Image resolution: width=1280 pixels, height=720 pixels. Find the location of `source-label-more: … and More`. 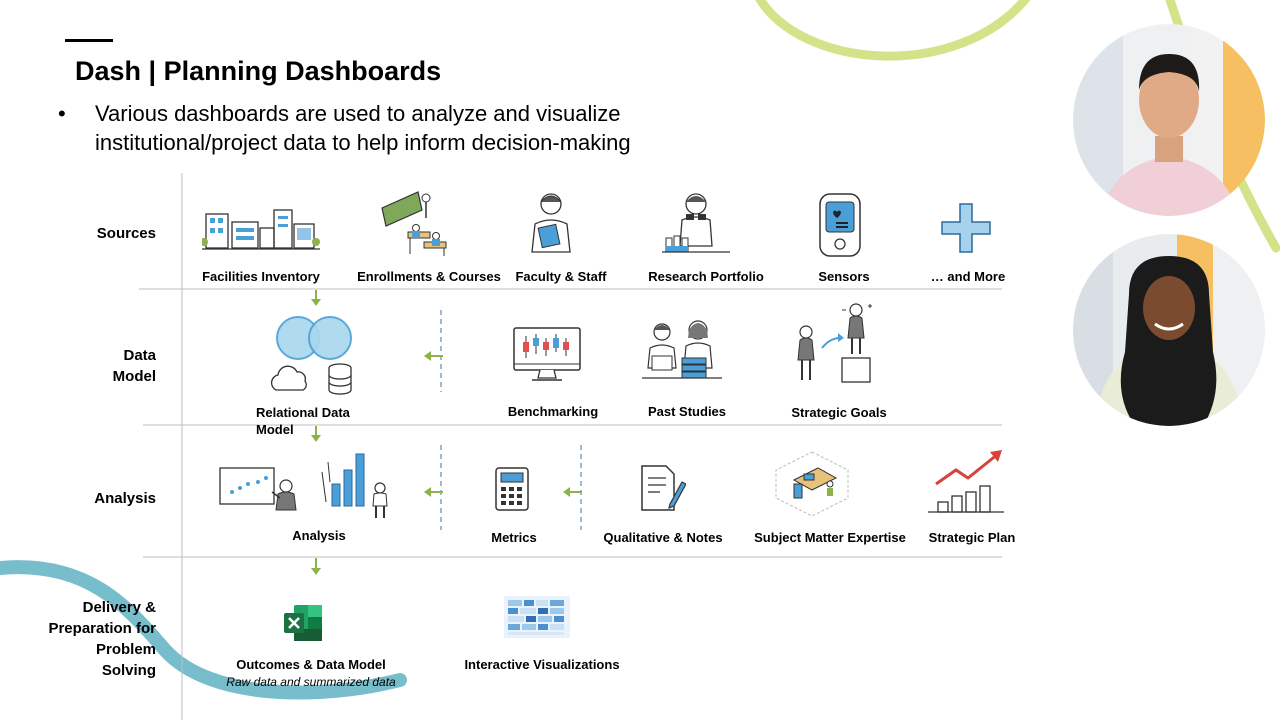

source-label-more: … and More is located at coordinates (968, 276).